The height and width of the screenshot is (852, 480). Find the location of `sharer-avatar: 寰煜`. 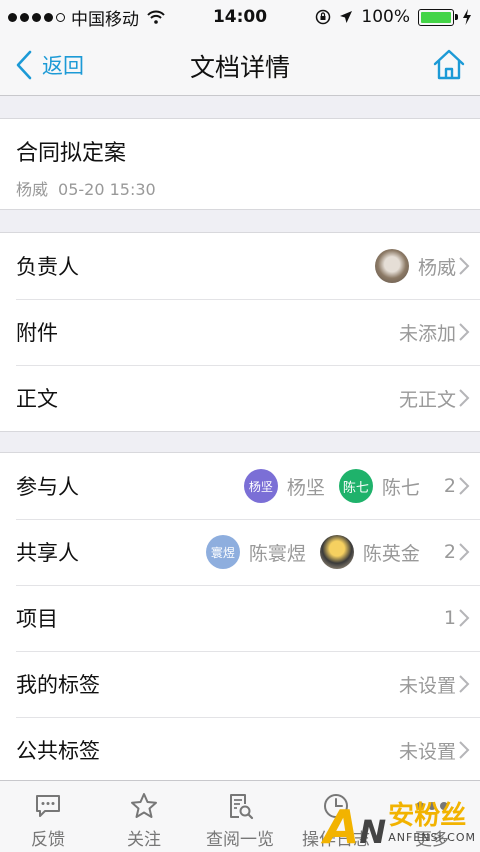

sharer-avatar: 寰煜 is located at coordinates (222, 552).